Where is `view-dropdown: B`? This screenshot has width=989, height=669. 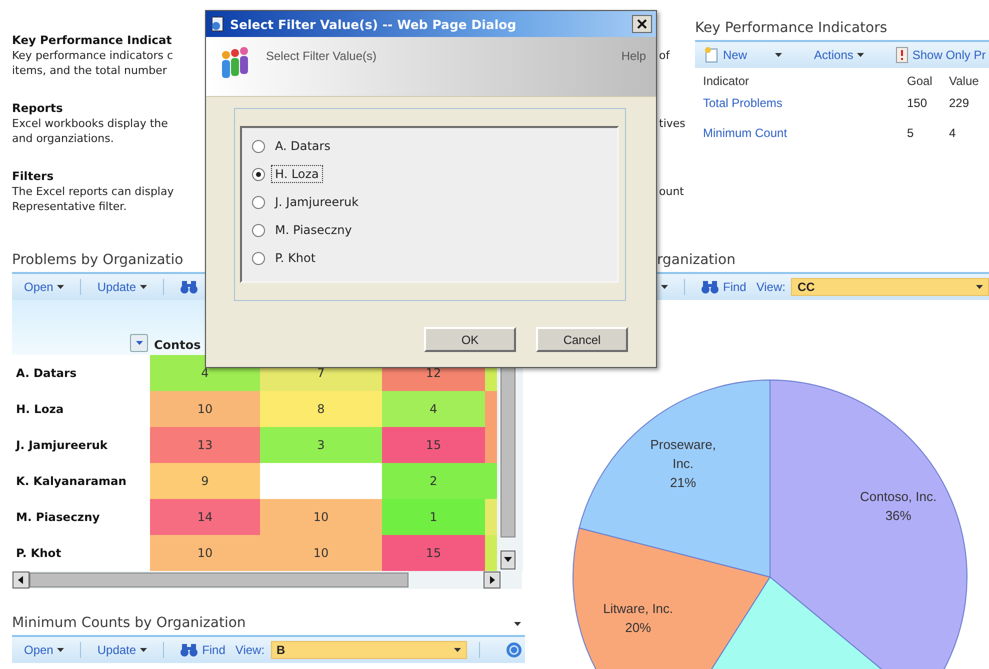
view-dropdown: B is located at coordinates (368, 650).